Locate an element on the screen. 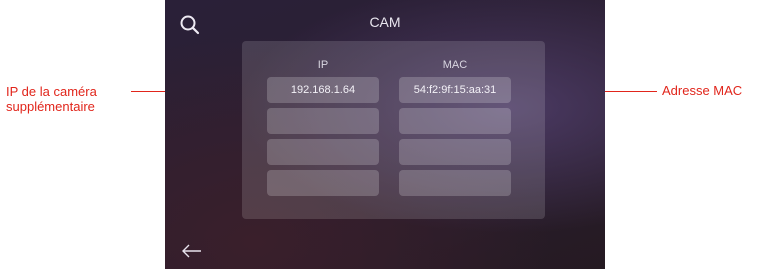 This screenshot has width=764, height=269. page-title: CAM is located at coordinates (385, 22).